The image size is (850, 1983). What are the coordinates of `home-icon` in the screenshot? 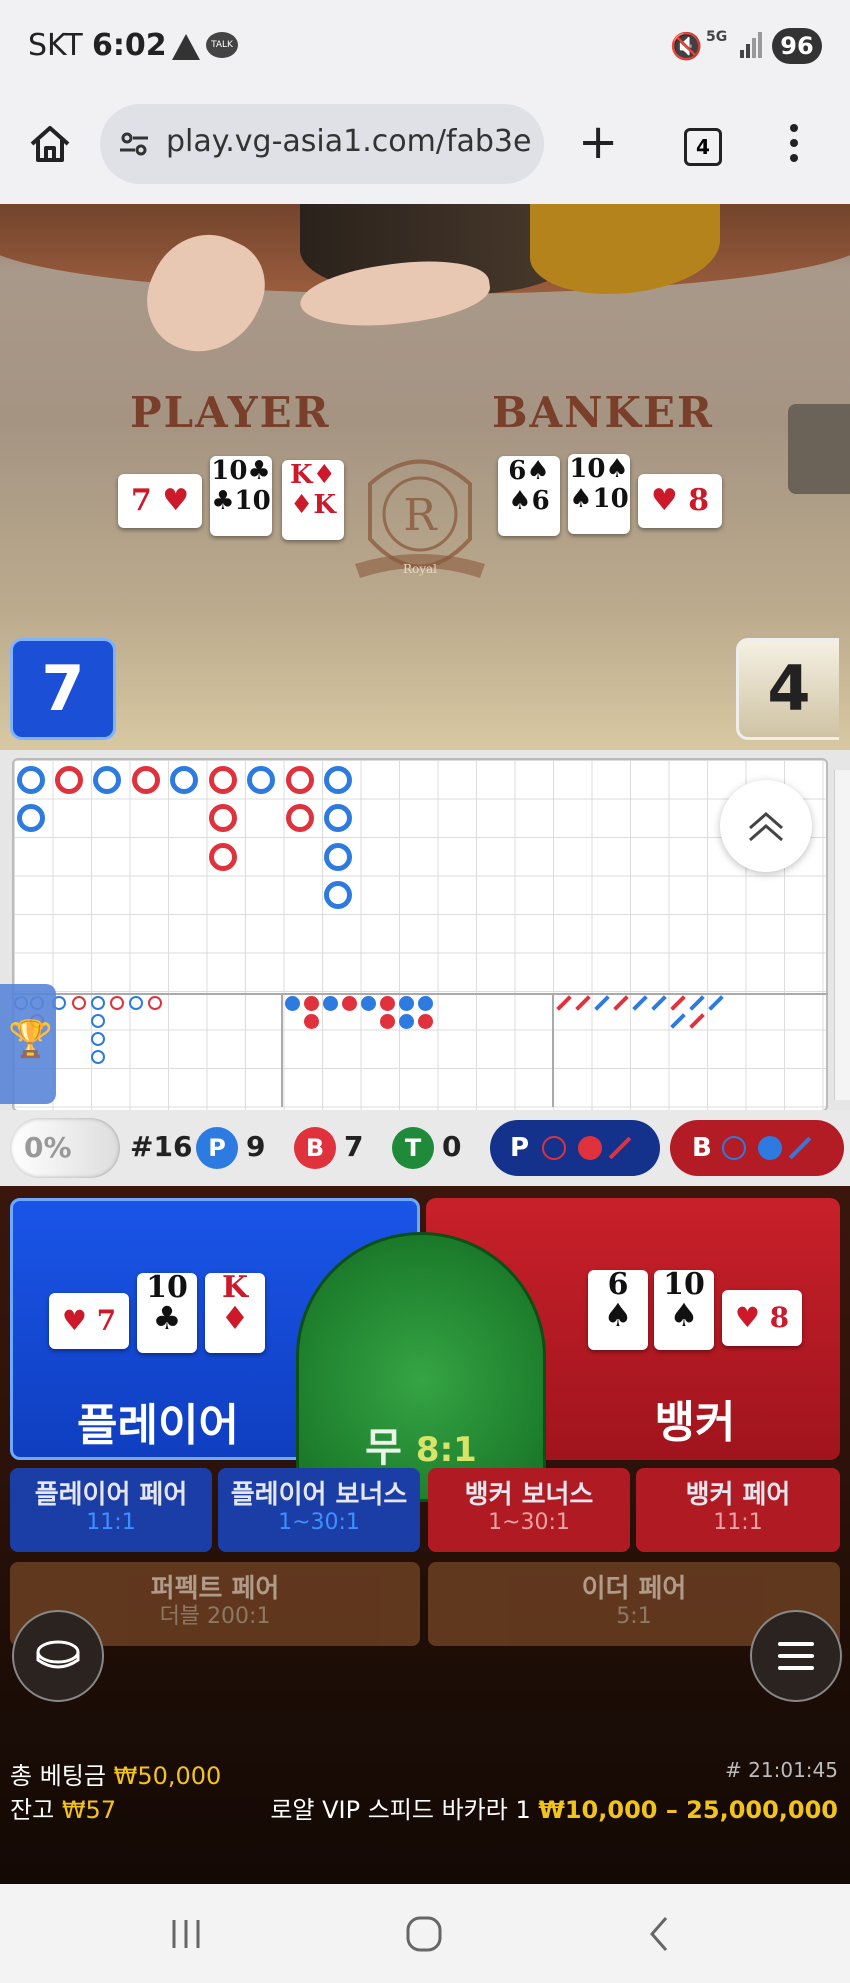 It's located at (50, 144).